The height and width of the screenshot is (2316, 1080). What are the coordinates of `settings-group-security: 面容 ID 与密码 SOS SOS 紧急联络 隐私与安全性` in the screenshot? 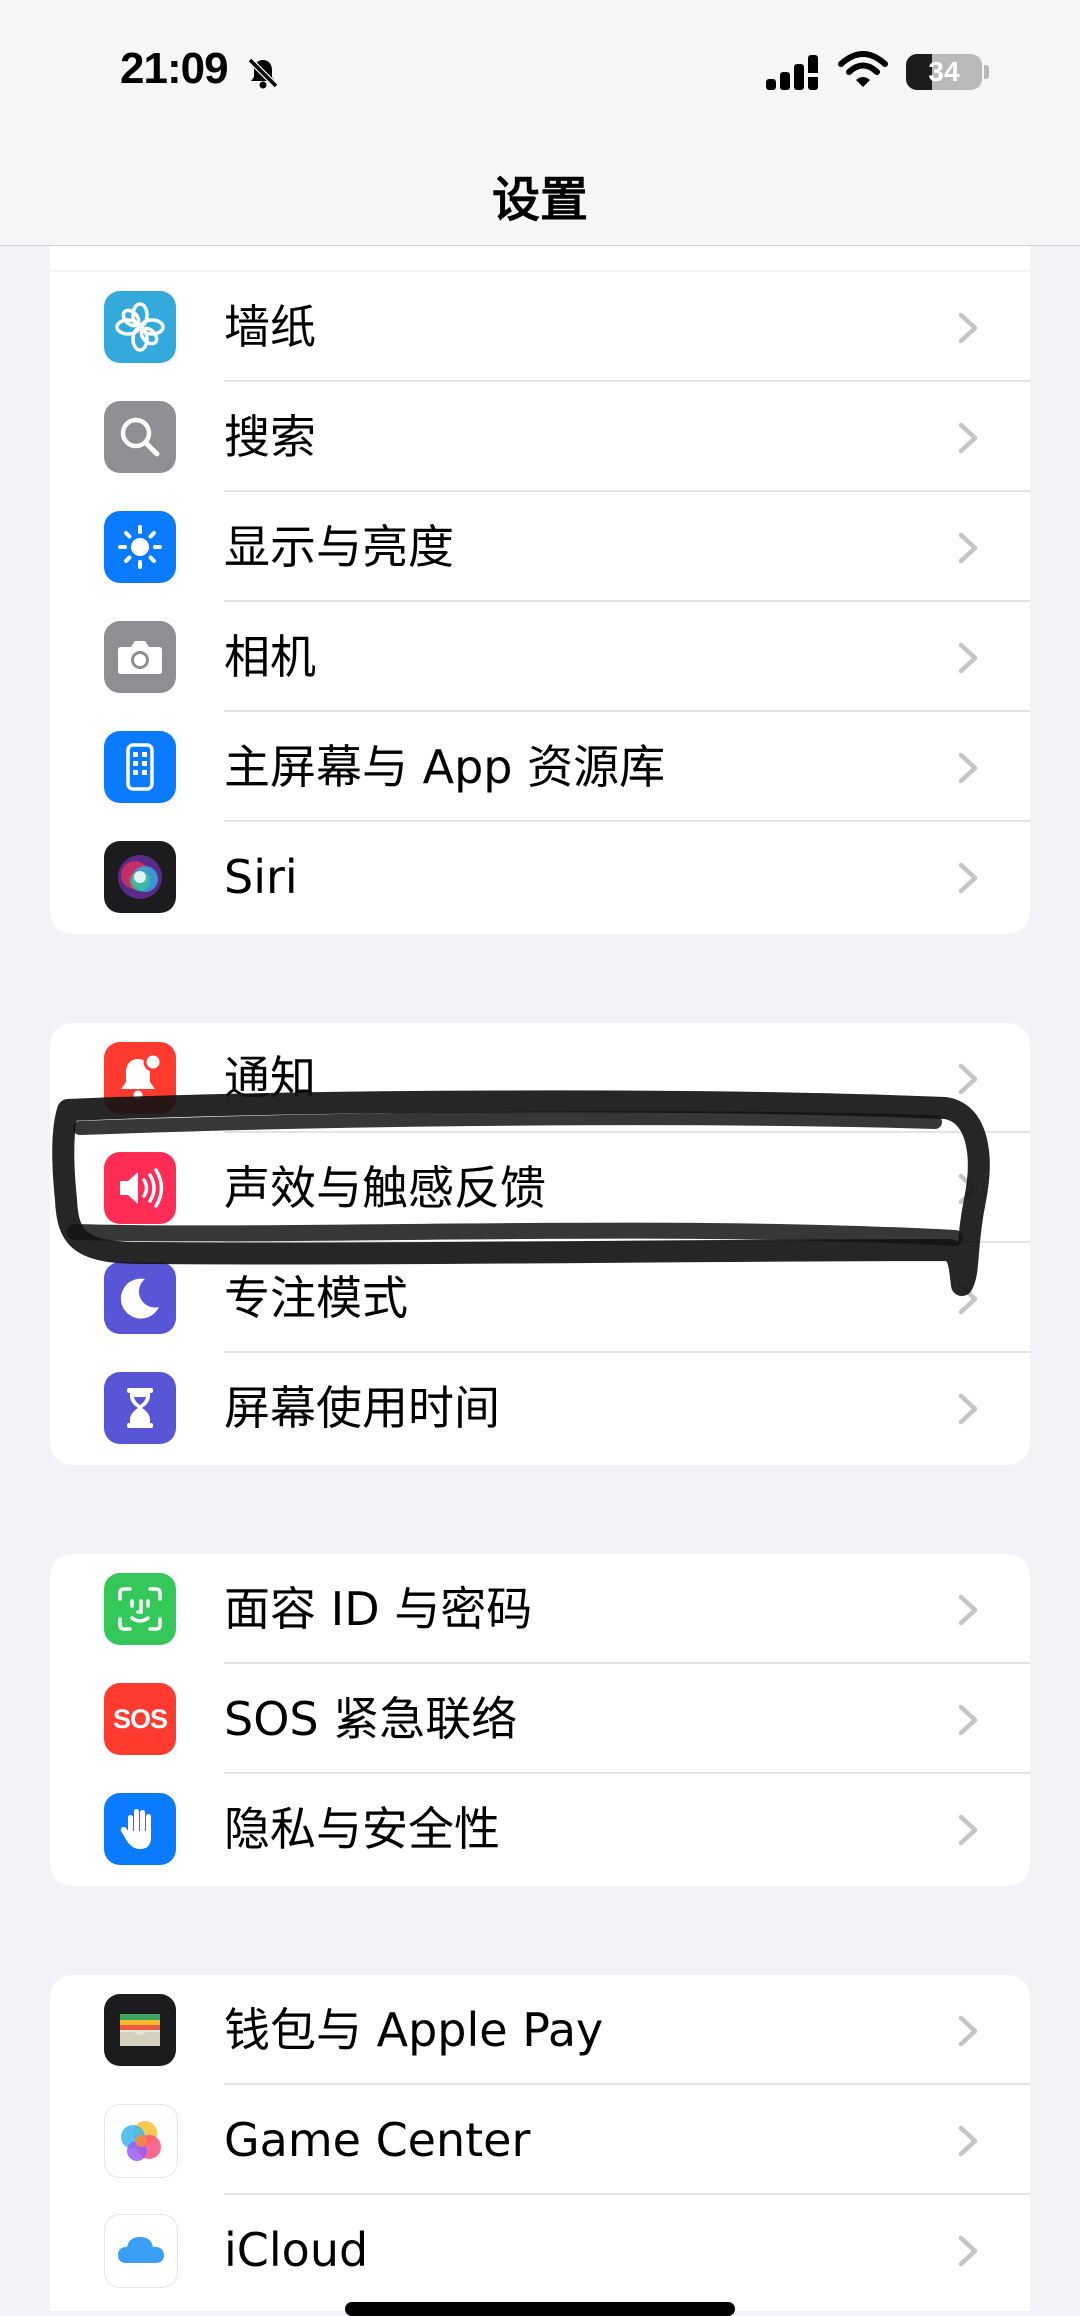 It's located at (540, 1720).